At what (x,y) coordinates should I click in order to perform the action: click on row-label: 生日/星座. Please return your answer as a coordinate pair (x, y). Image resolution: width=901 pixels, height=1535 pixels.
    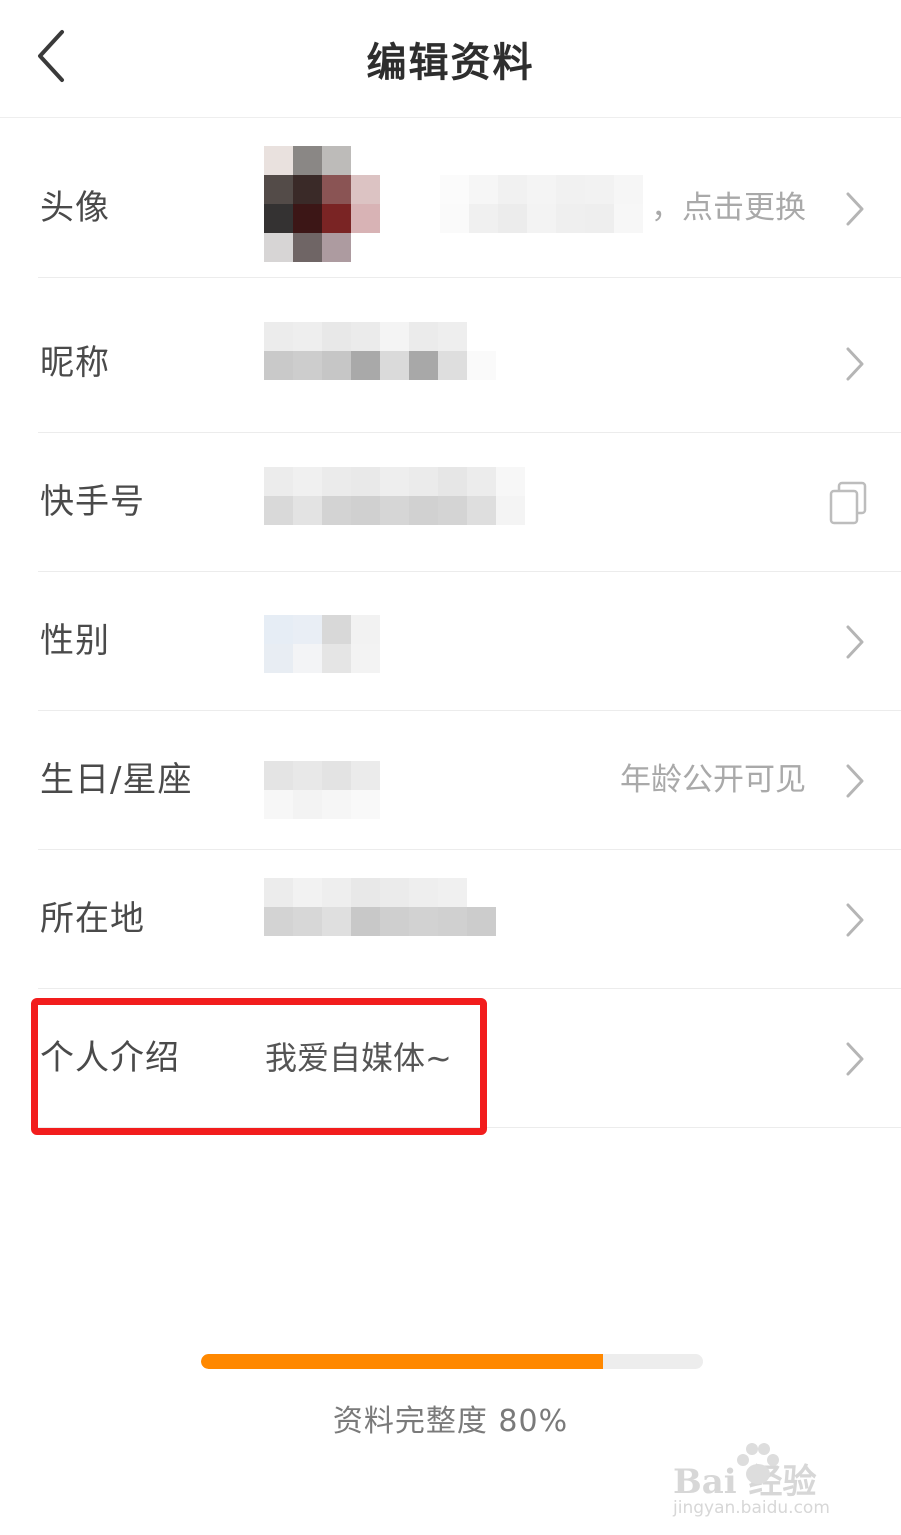
    Looking at the image, I should click on (116, 780).